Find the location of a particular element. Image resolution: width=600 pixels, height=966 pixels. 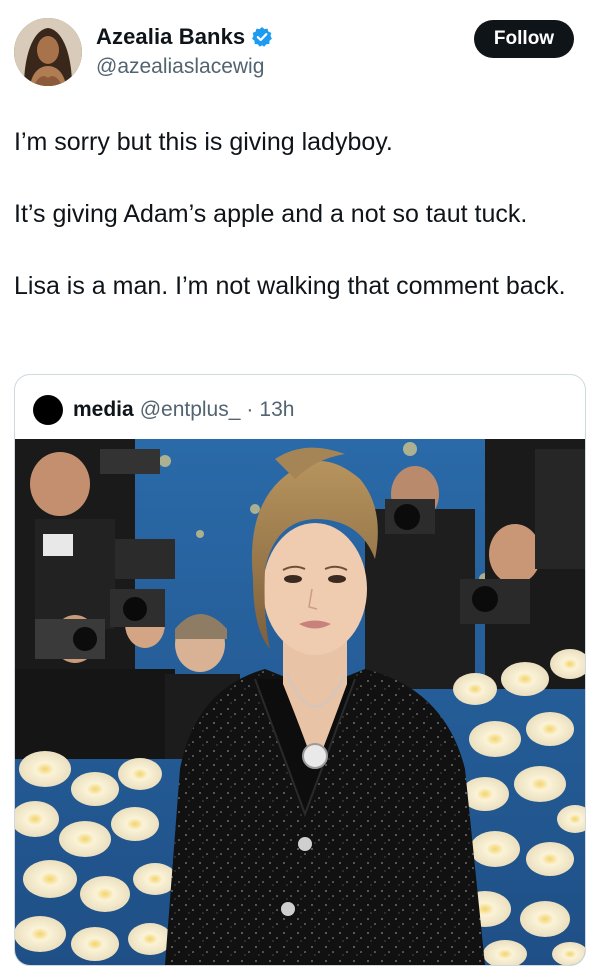

quoted-tweet-header: media @entplus_ · 13h is located at coordinates (163, 410).